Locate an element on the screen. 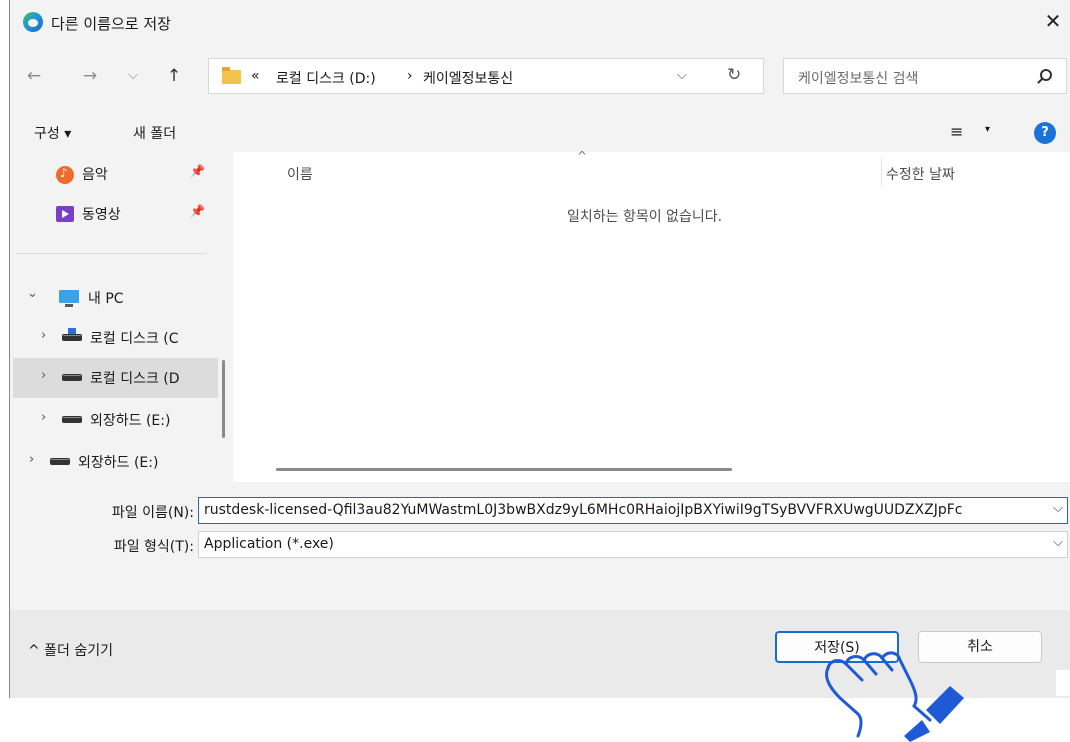 This screenshot has width=1070, height=742. sort-ascending-icon: ^ is located at coordinates (582, 156).